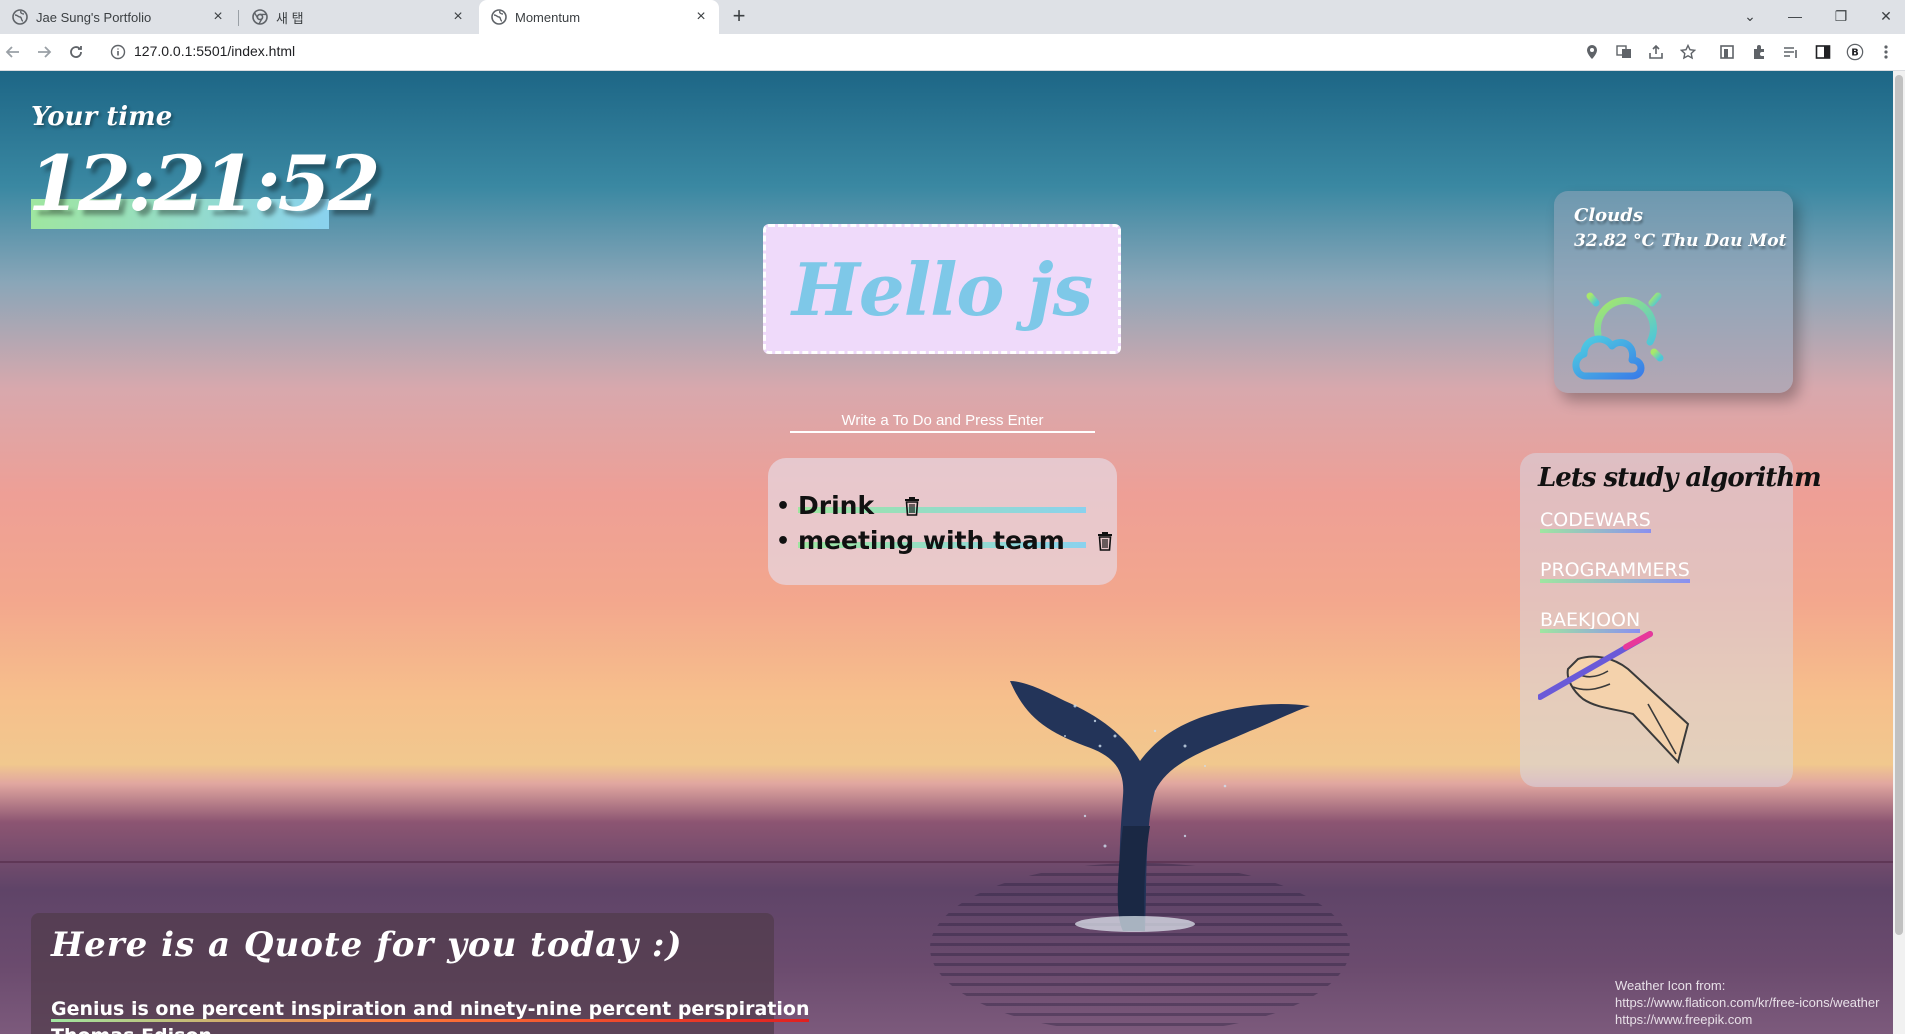  Describe the element at coordinates (118, 52) in the screenshot. I see `info-icon` at that location.